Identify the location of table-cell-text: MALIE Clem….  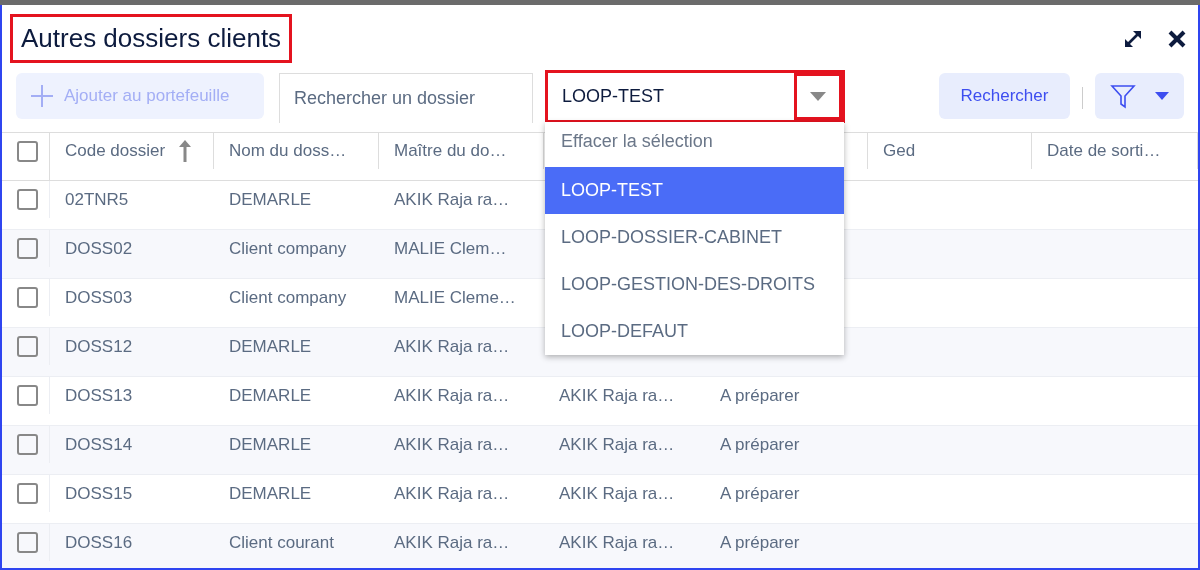
(450, 248).